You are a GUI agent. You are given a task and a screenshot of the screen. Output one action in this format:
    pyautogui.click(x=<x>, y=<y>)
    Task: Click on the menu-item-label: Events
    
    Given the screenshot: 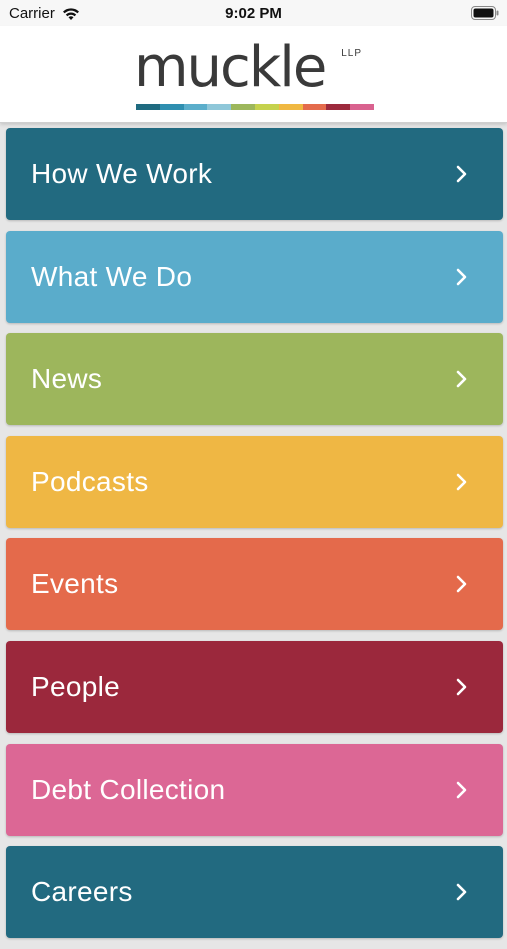 What is the action you would take?
    pyautogui.click(x=75, y=584)
    